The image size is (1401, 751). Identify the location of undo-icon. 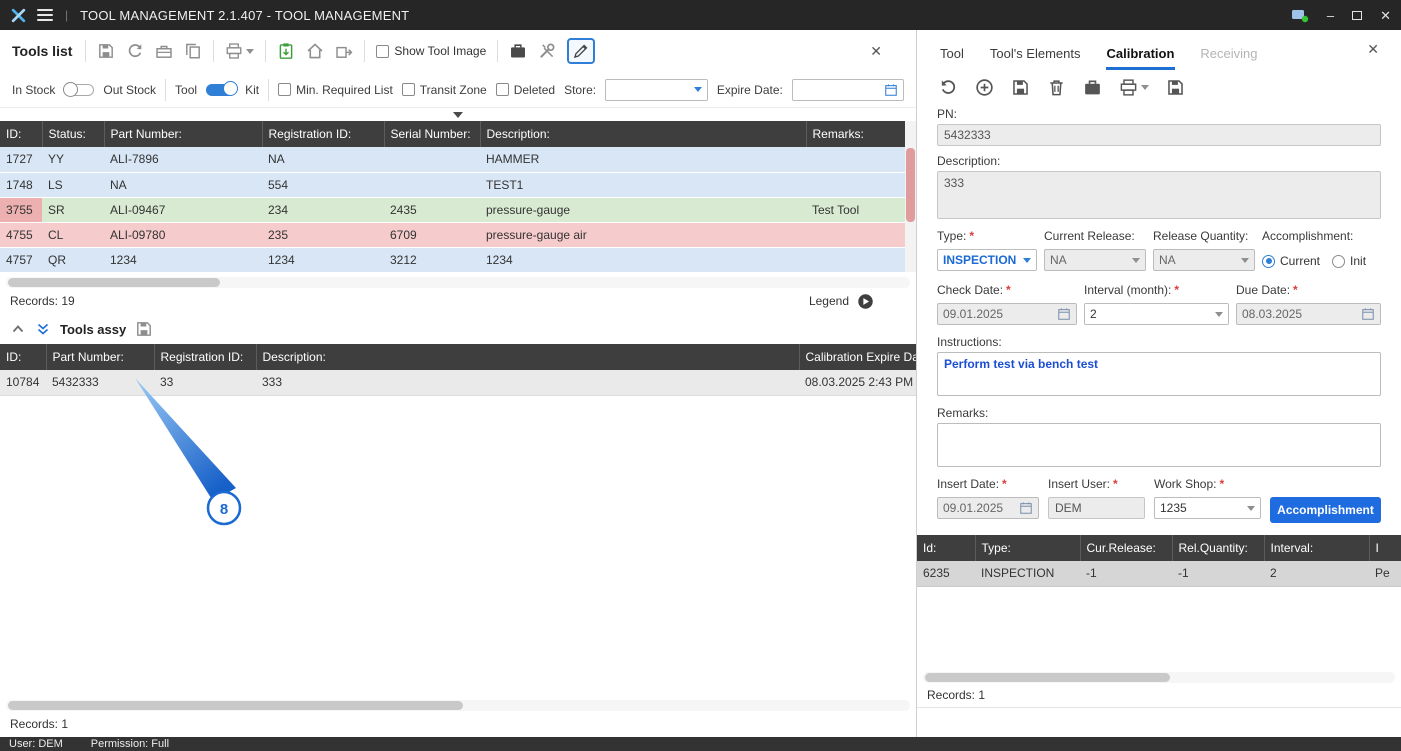
(948, 87).